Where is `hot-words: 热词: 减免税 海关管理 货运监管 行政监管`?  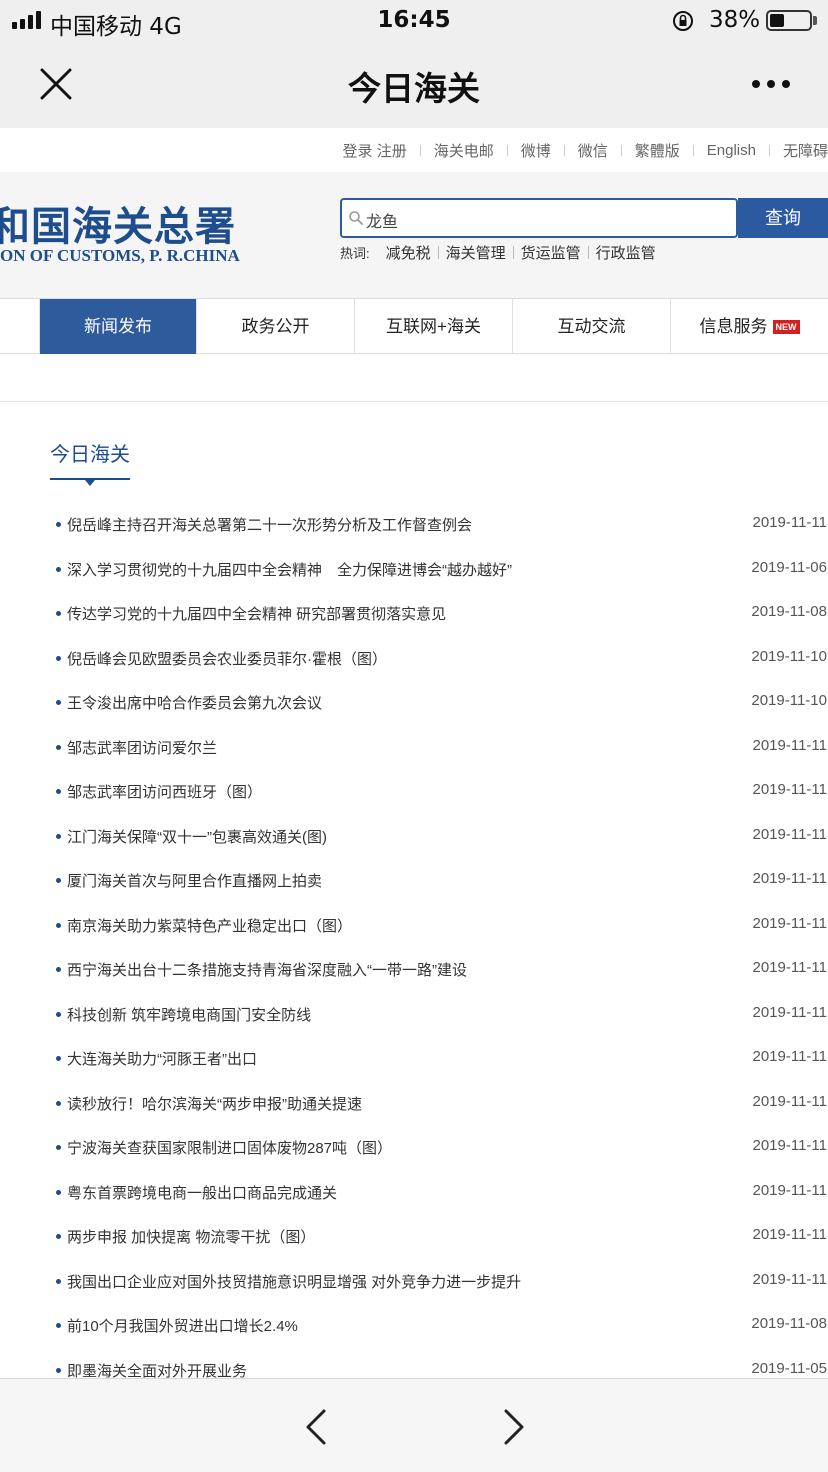 hot-words: 热词: 减免税 海关管理 货运监管 行政监管 is located at coordinates (498, 252).